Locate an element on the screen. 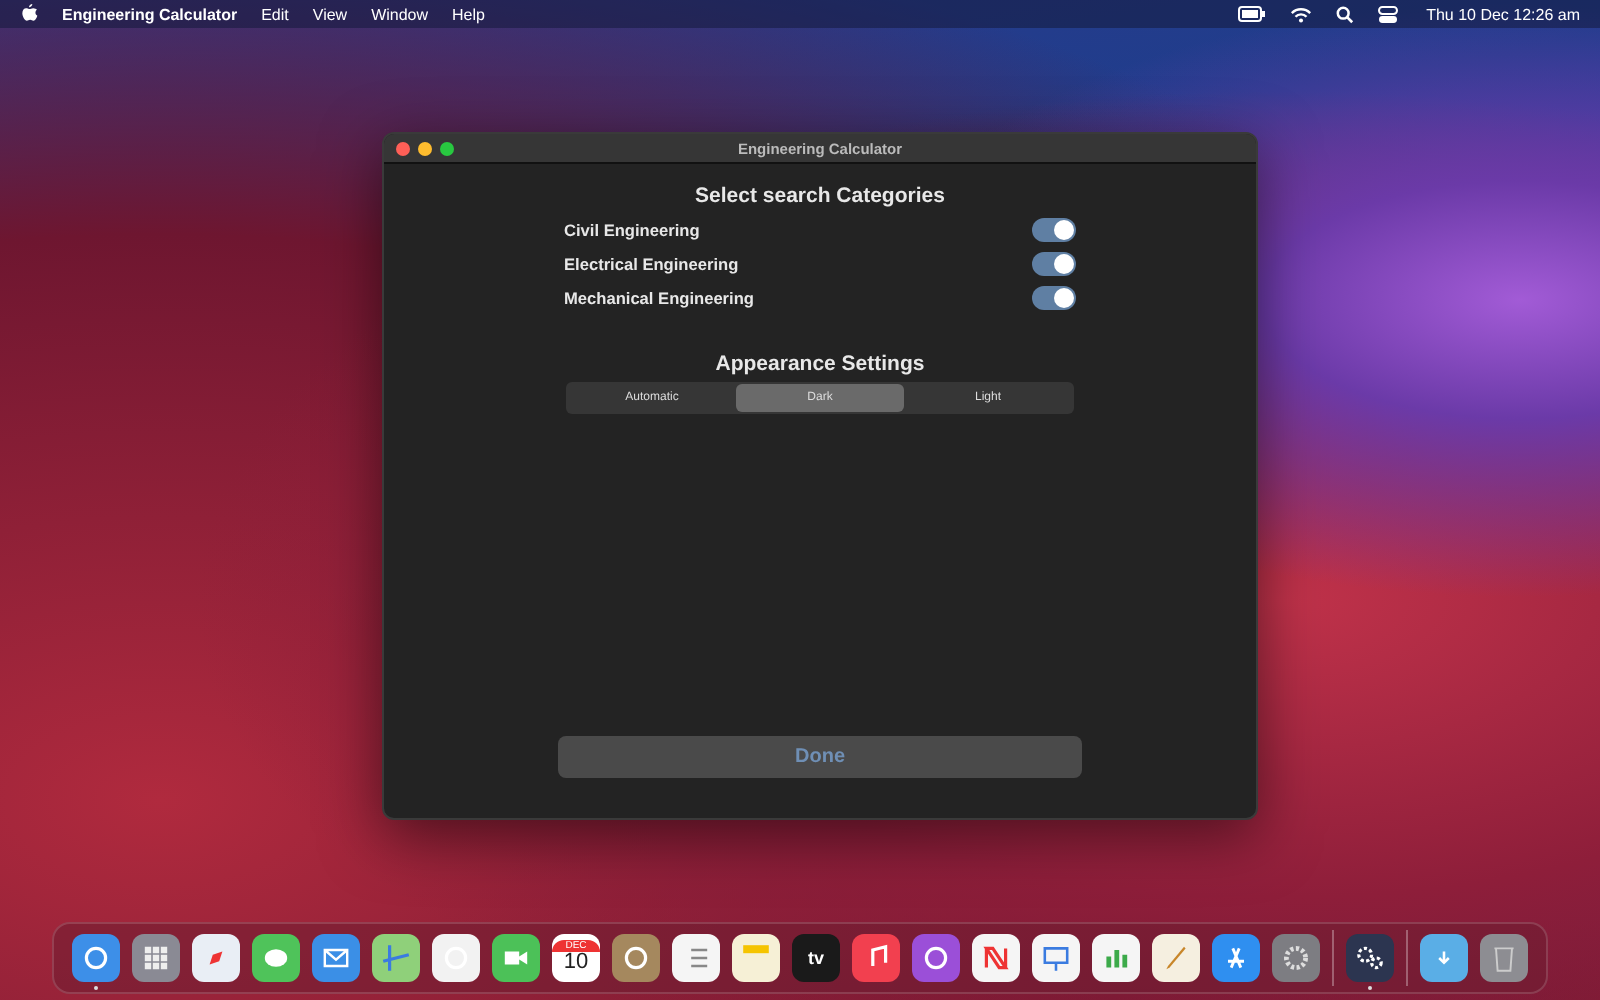 The width and height of the screenshot is (1600, 1000). close-button is located at coordinates (403, 148).